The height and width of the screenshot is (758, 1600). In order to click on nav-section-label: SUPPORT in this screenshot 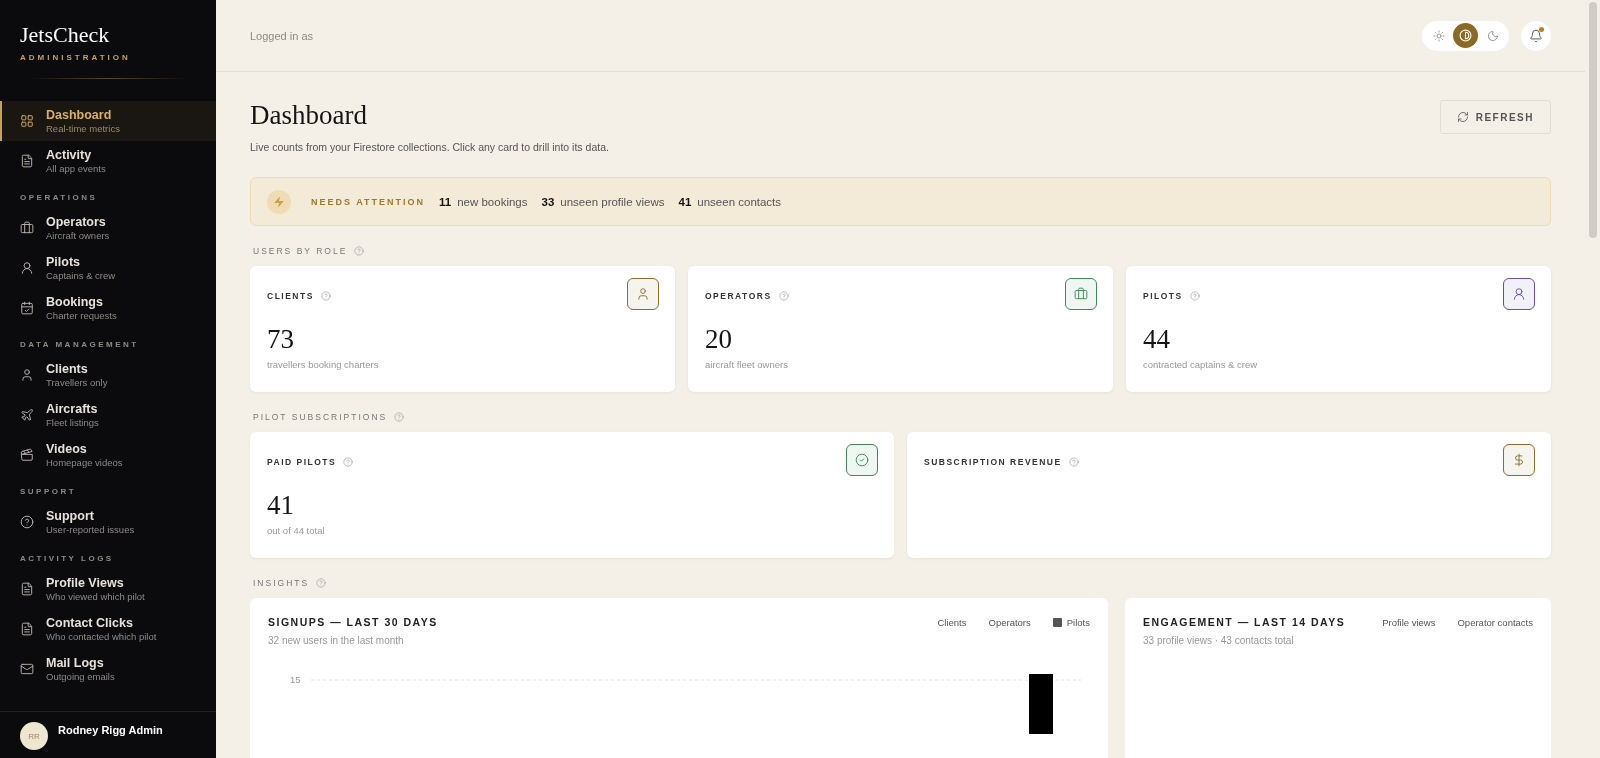, I will do `click(48, 492)`.